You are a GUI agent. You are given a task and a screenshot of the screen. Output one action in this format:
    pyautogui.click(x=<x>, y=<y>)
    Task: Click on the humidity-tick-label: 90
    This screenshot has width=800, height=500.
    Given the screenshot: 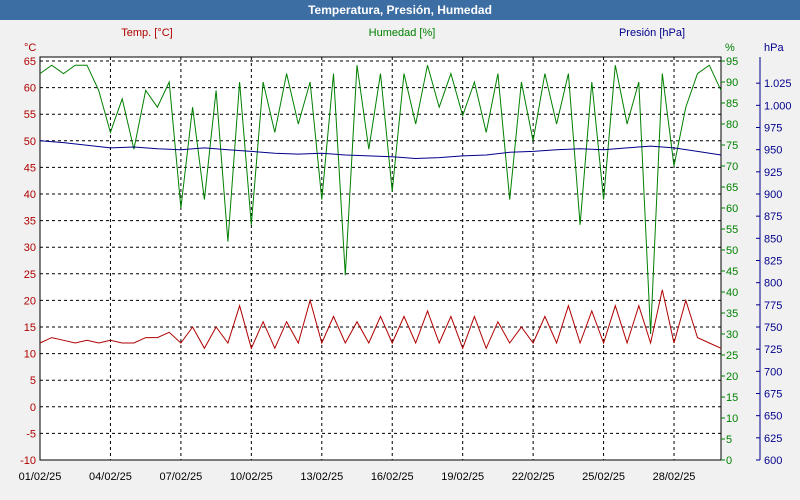 What is the action you would take?
    pyautogui.click(x=732, y=83)
    